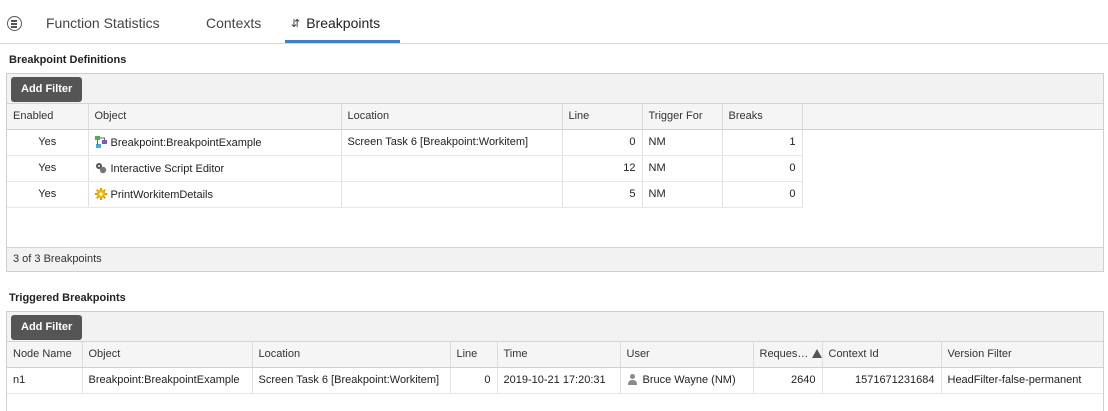 The height and width of the screenshot is (411, 1108). Describe the element at coordinates (45, 380) in the screenshot. I see `node-name-cell: n1` at that location.